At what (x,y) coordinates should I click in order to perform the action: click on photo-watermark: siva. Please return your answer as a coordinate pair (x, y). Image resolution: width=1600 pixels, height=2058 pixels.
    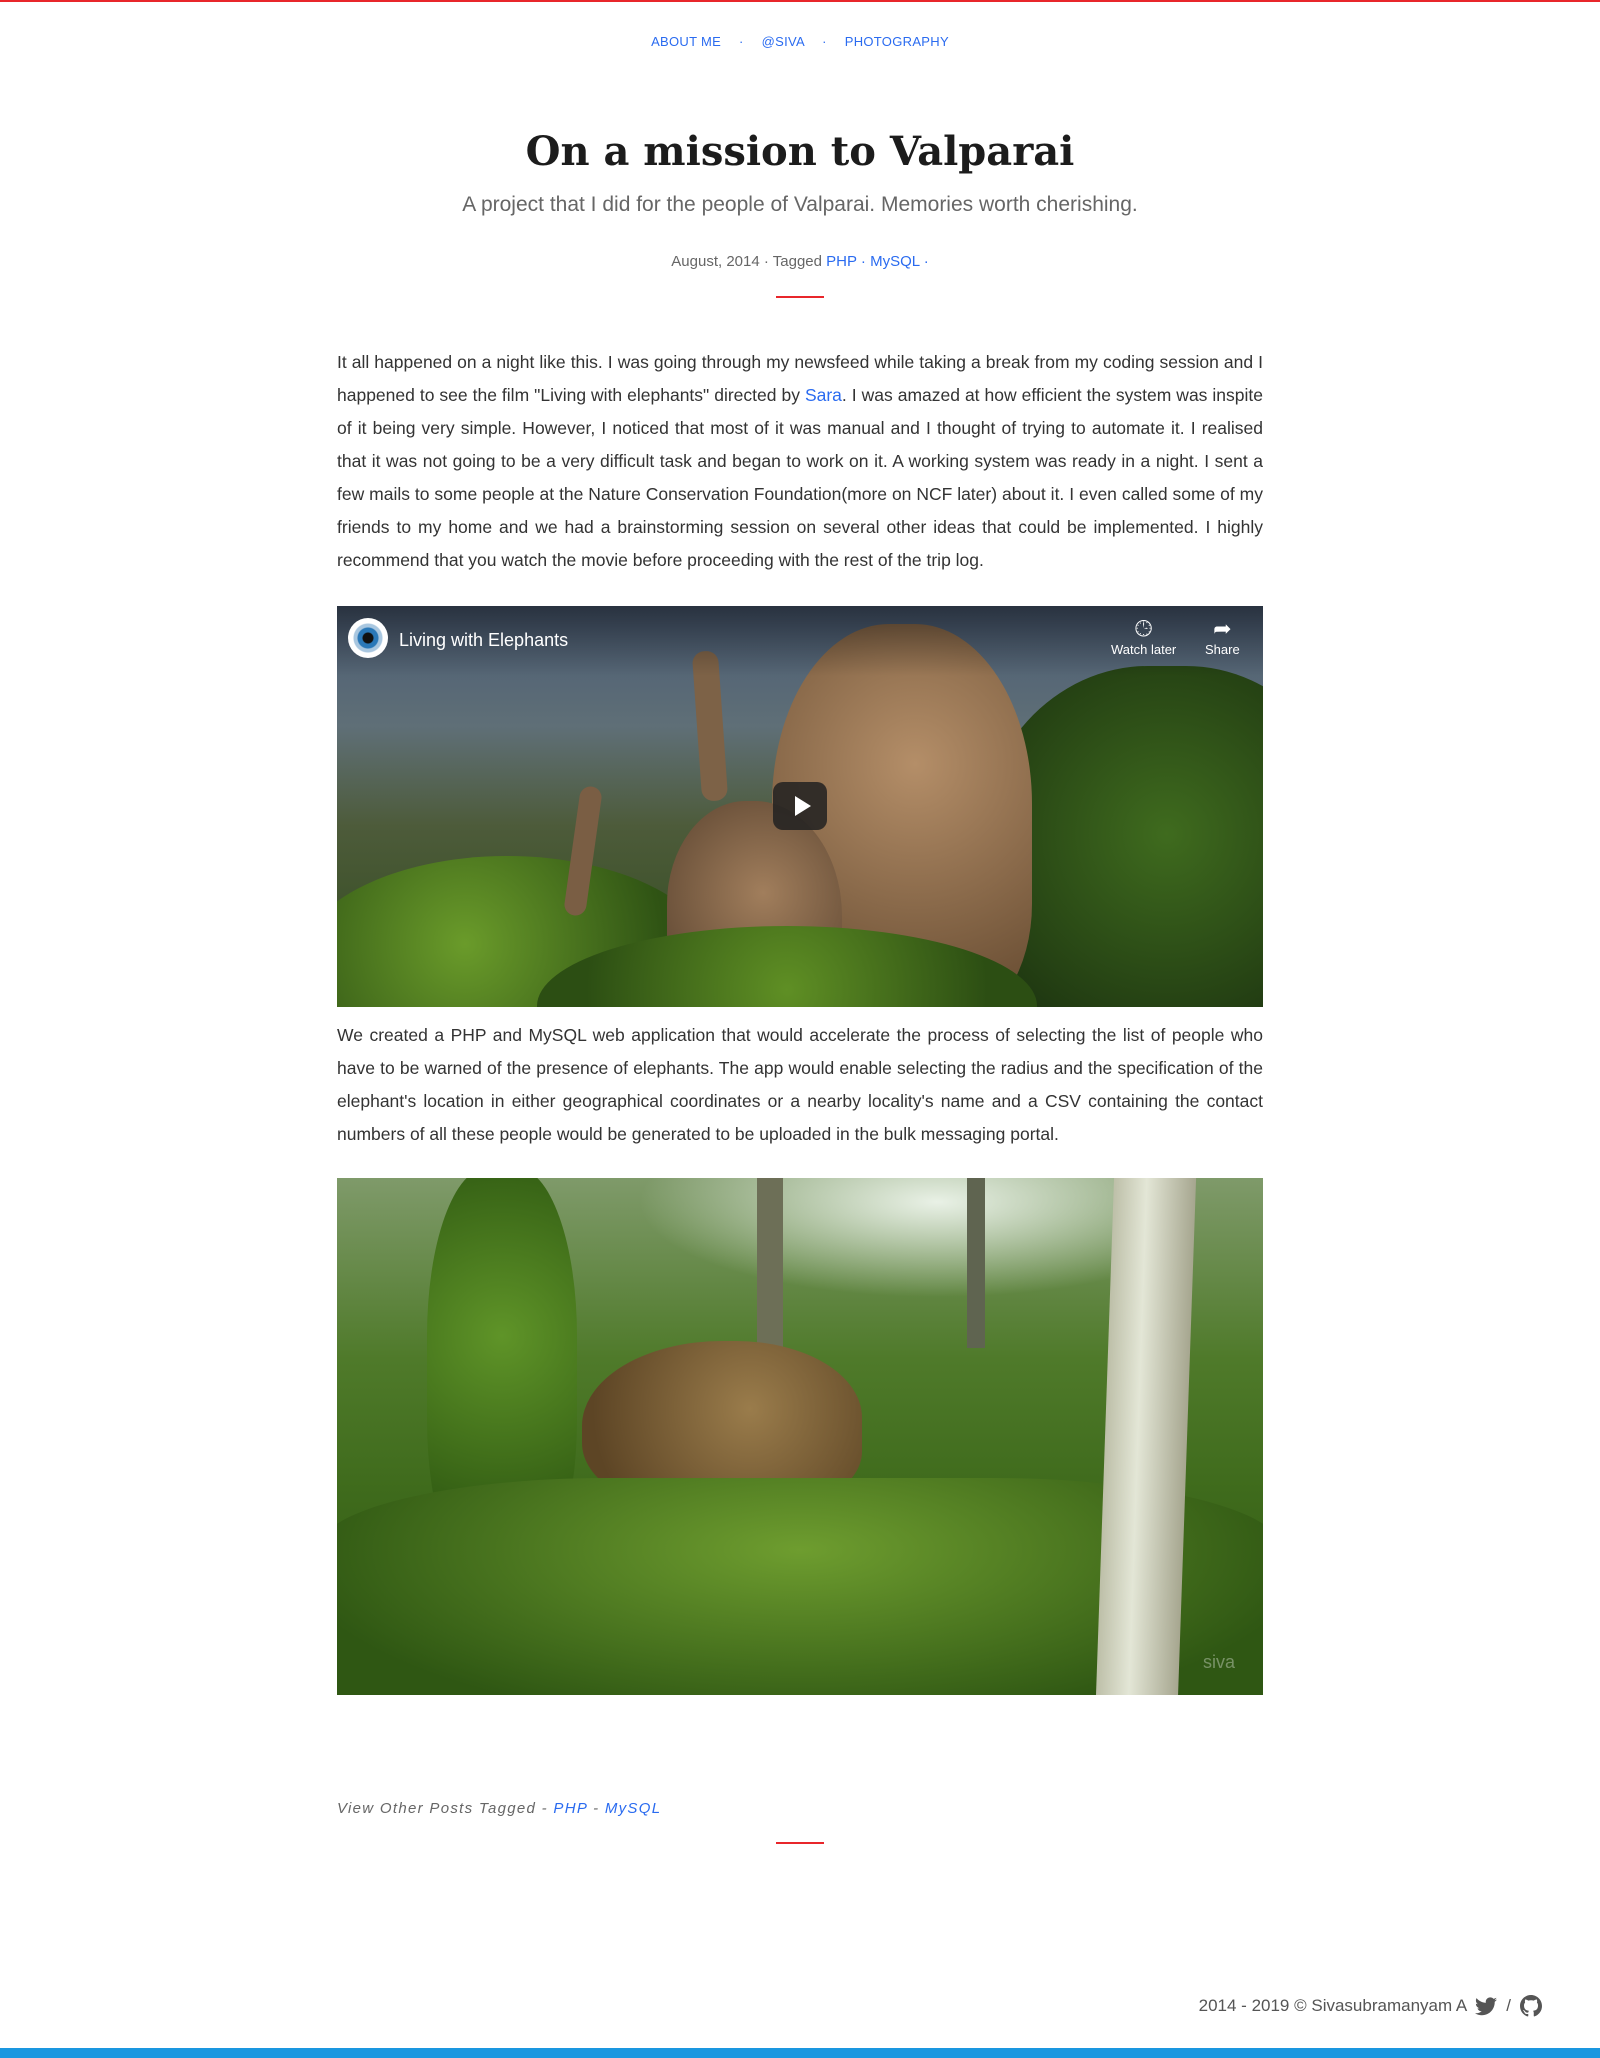
    Looking at the image, I should click on (1218, 1662).